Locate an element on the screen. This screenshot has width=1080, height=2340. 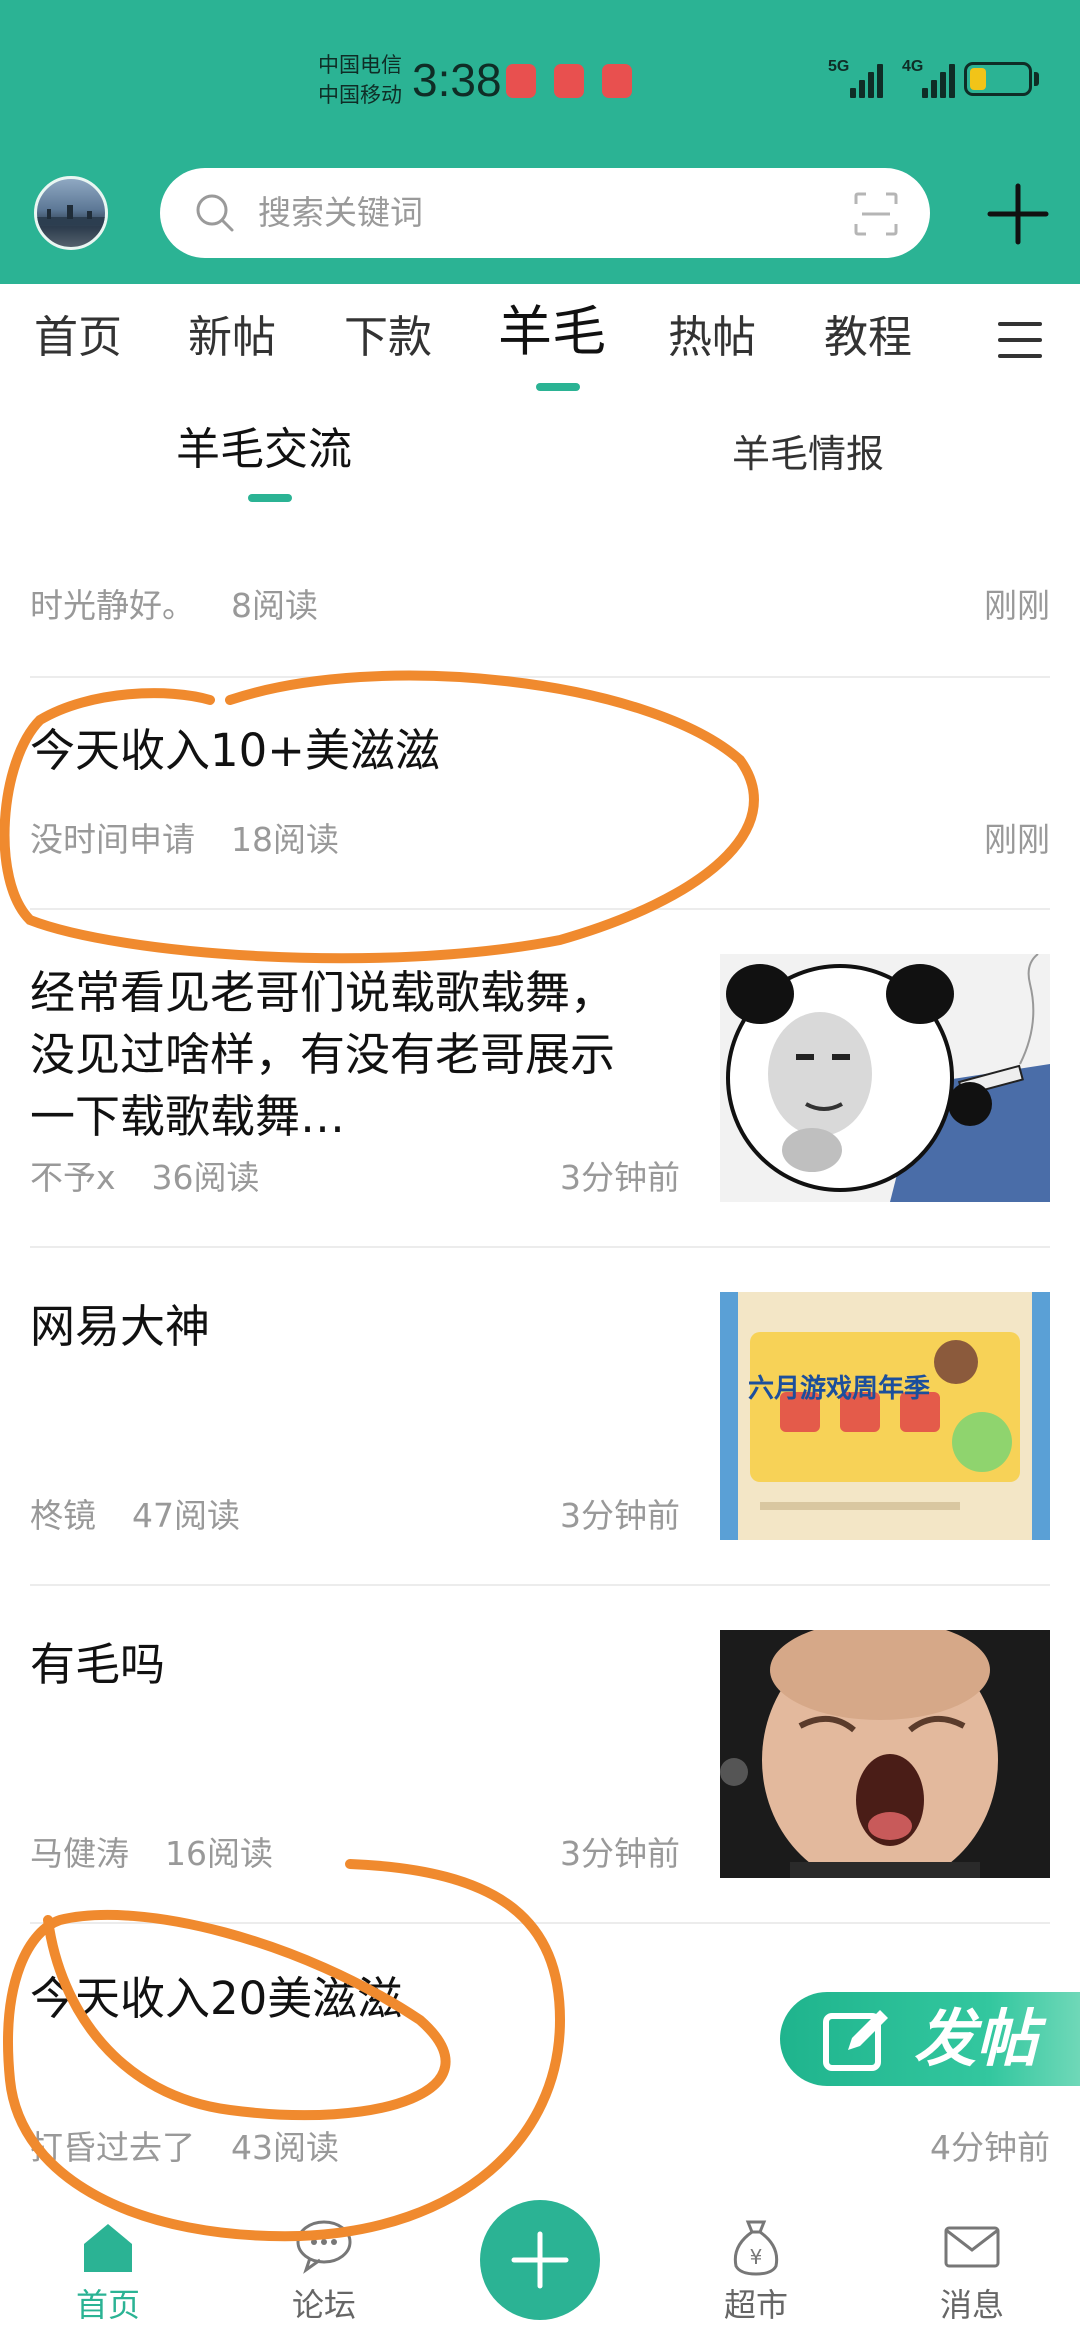
active-subtab-indicator is located at coordinates (270, 498).